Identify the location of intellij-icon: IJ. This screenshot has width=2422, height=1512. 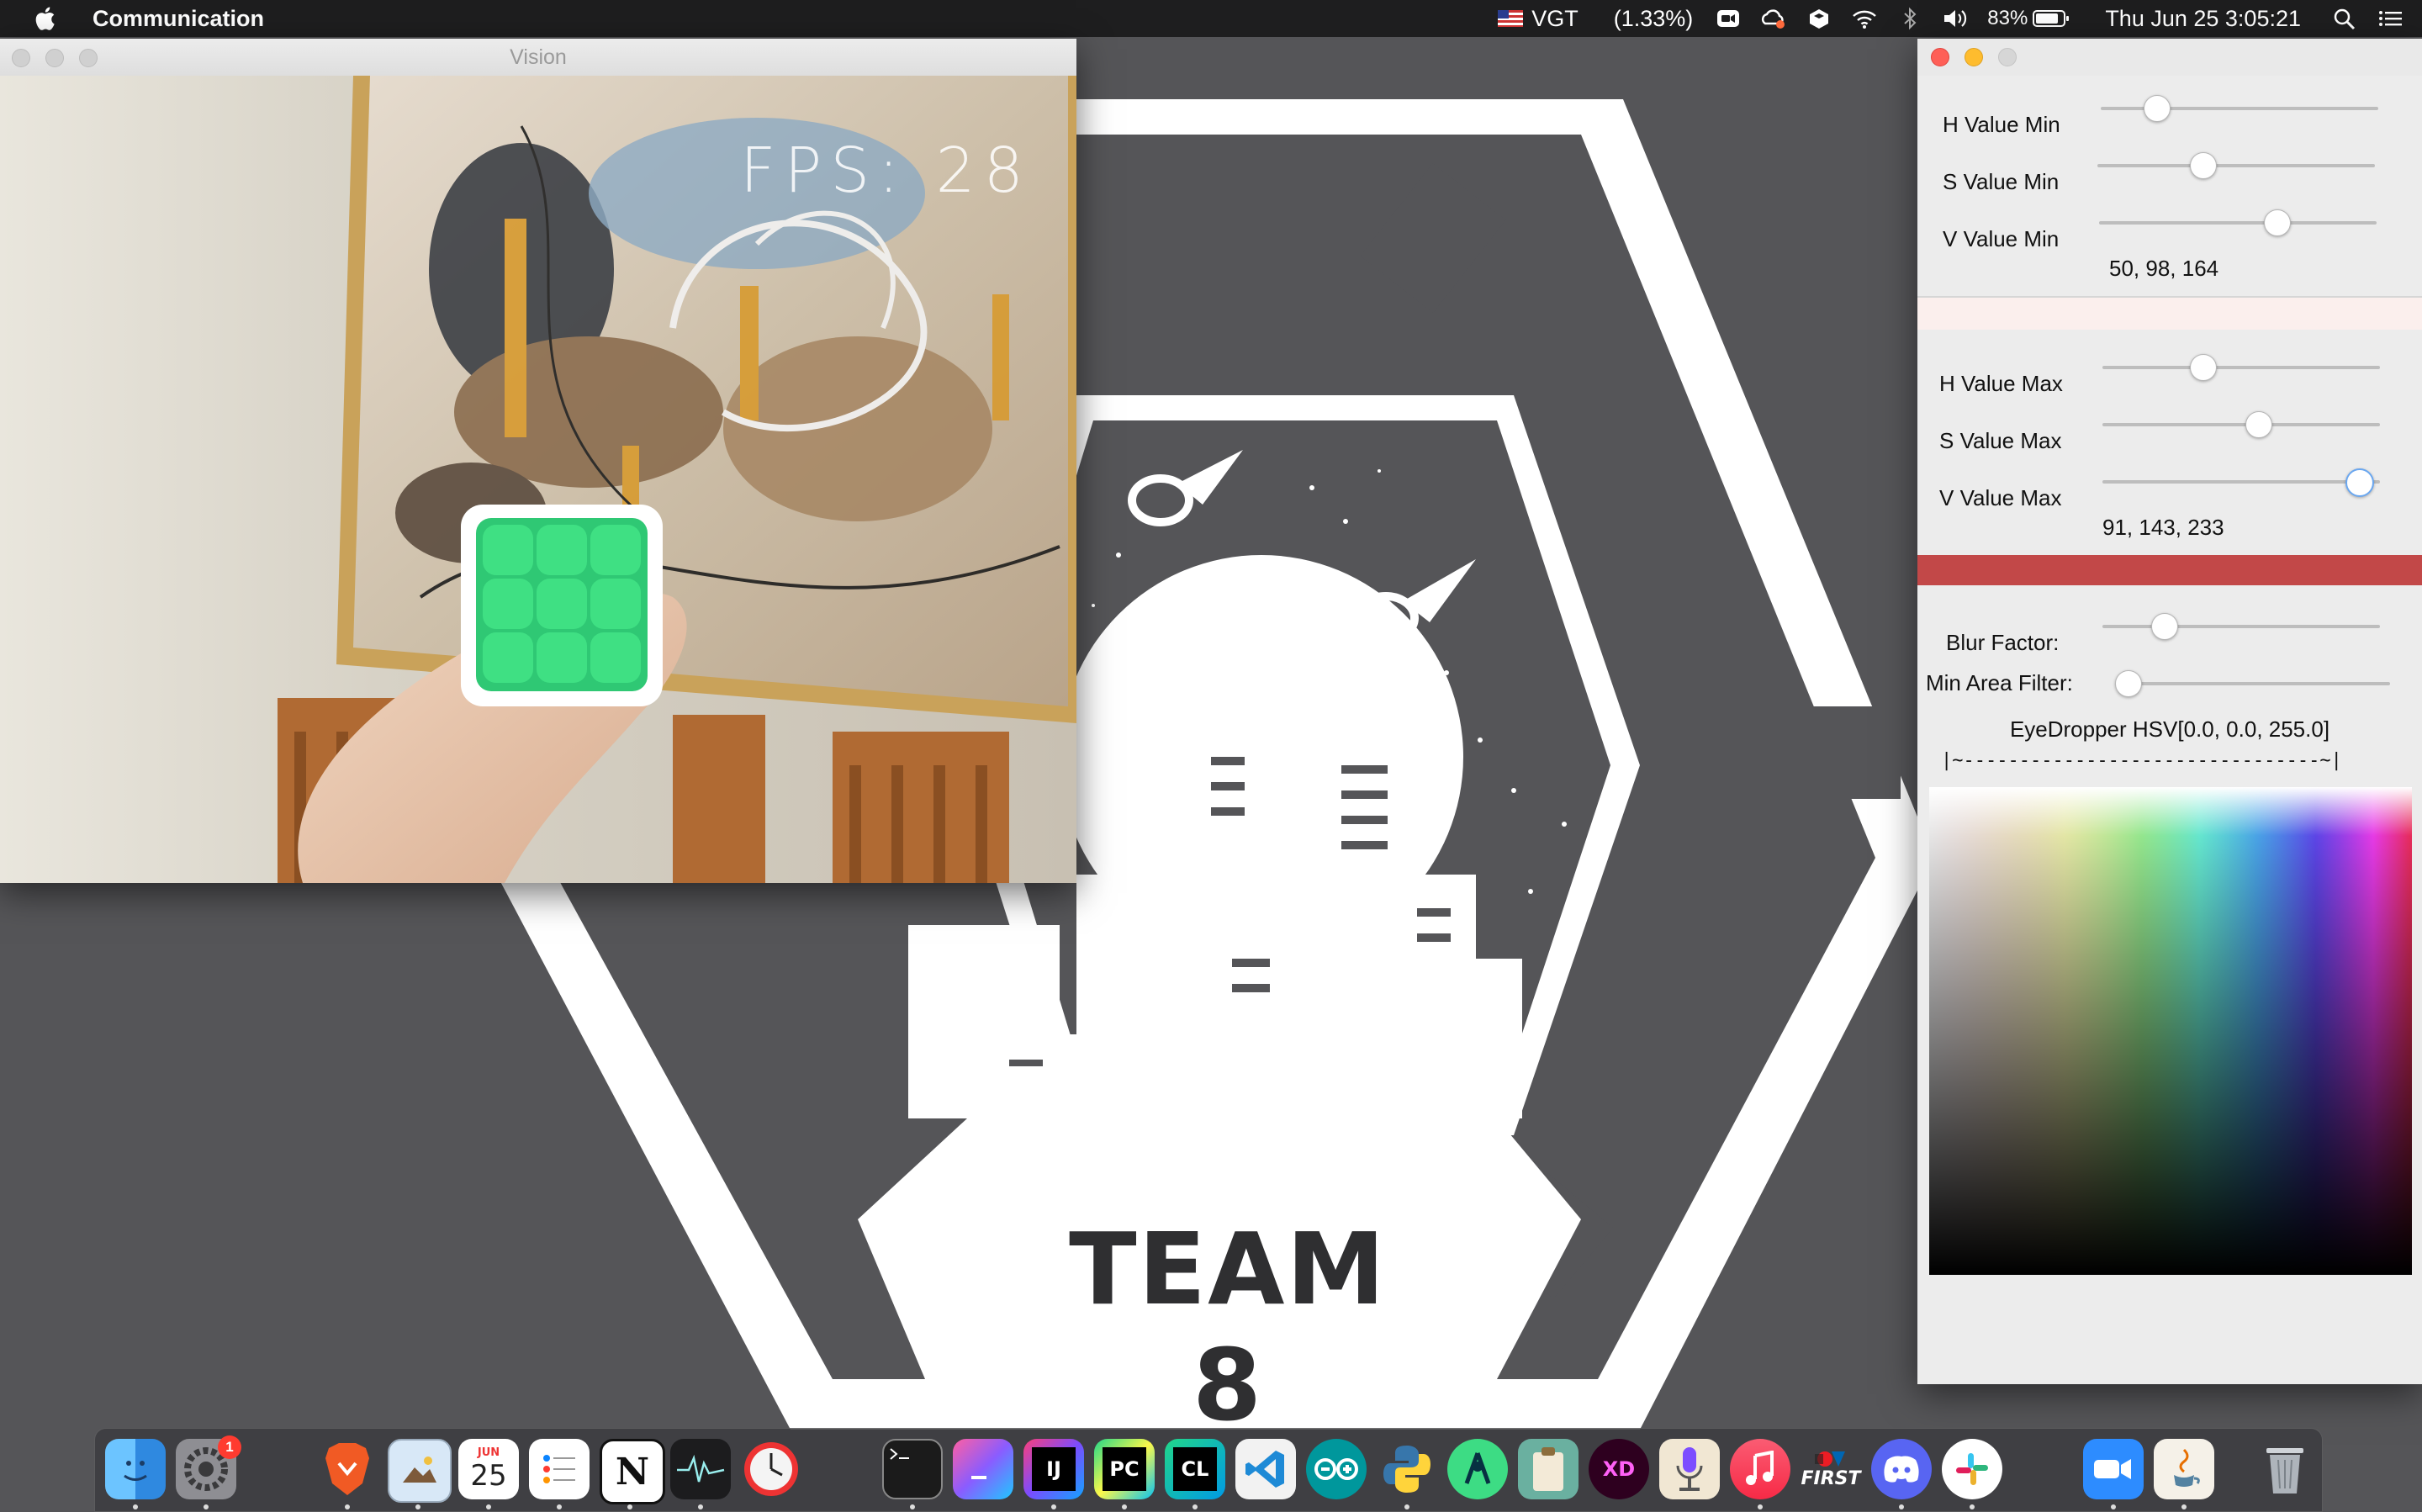
(1053, 1469).